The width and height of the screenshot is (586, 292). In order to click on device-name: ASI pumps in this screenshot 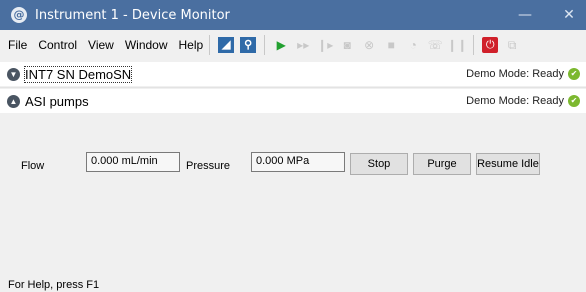, I will do `click(57, 101)`.